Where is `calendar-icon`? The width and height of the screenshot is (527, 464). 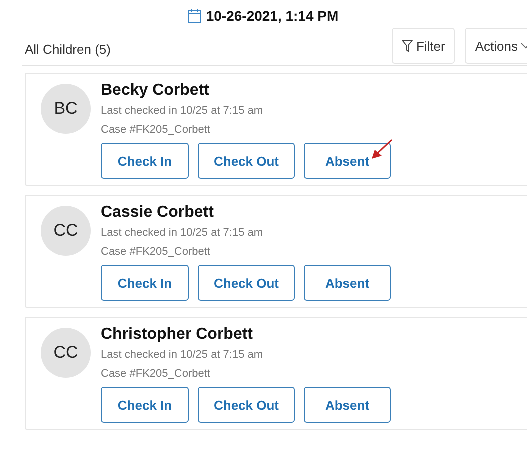
calendar-icon is located at coordinates (195, 16).